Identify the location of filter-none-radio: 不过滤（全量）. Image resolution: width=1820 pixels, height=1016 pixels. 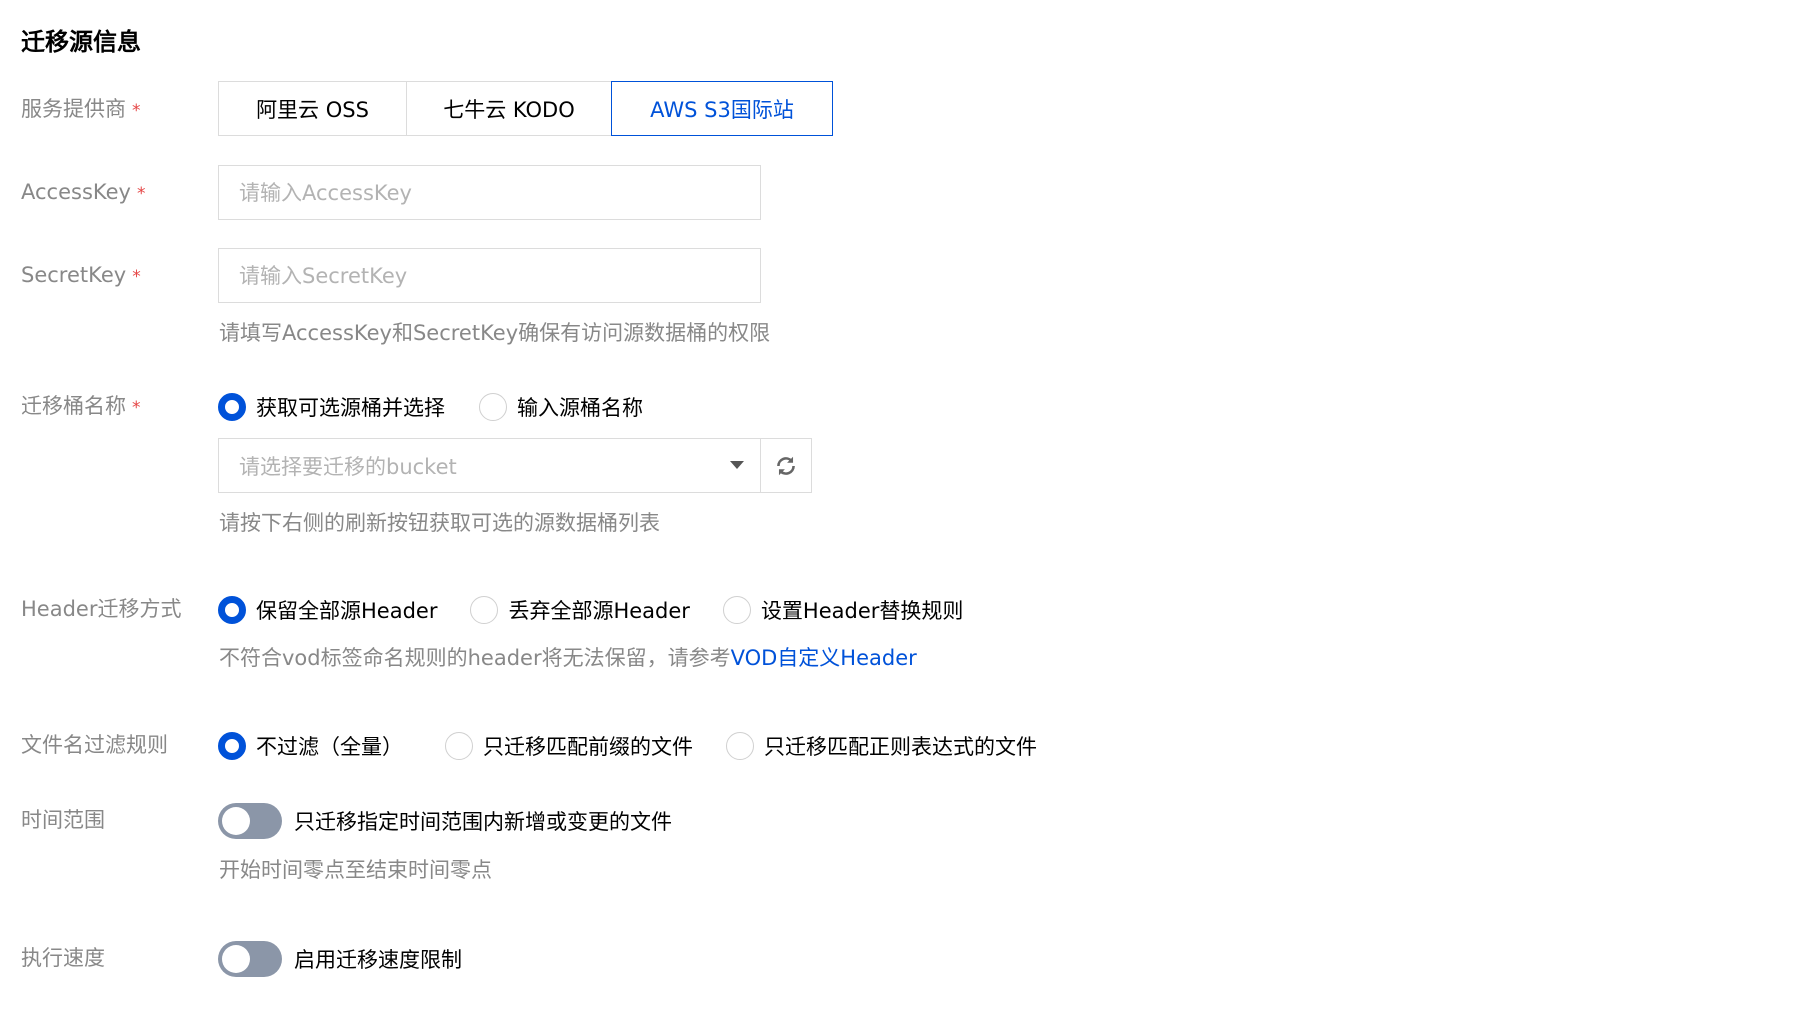
(310, 746).